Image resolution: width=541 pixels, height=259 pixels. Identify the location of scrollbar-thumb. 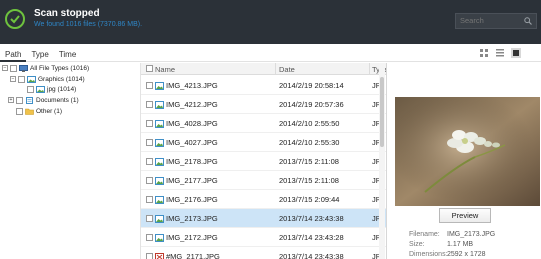
(382, 112).